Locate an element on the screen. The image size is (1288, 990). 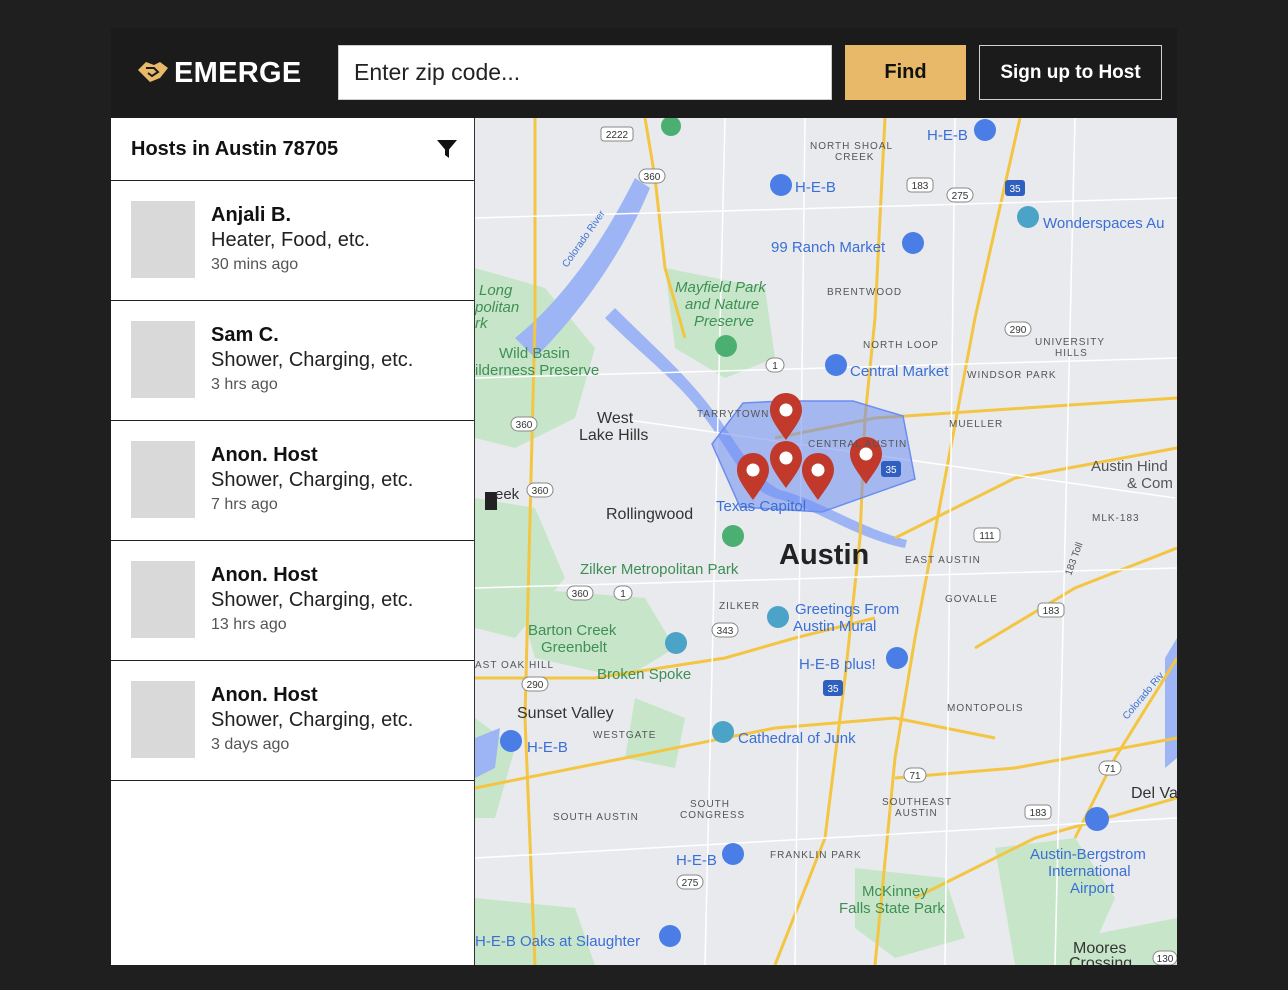
map-label: 99 Ranch Market is located at coordinates (828, 247).